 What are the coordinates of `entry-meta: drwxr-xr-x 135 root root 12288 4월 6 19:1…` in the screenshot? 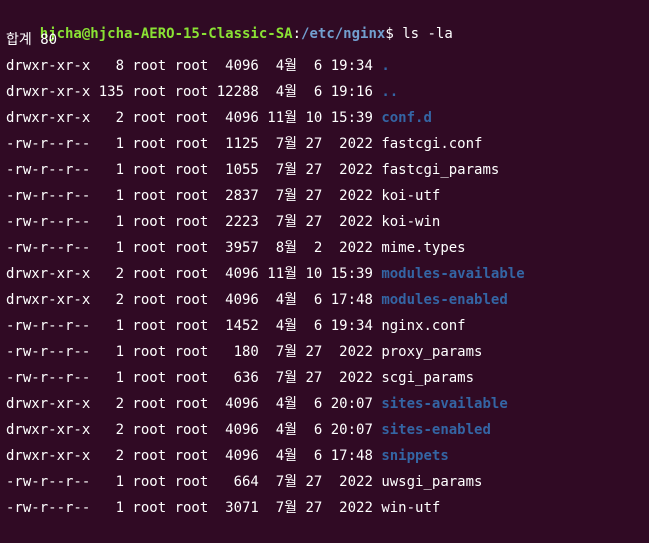 It's located at (194, 92).